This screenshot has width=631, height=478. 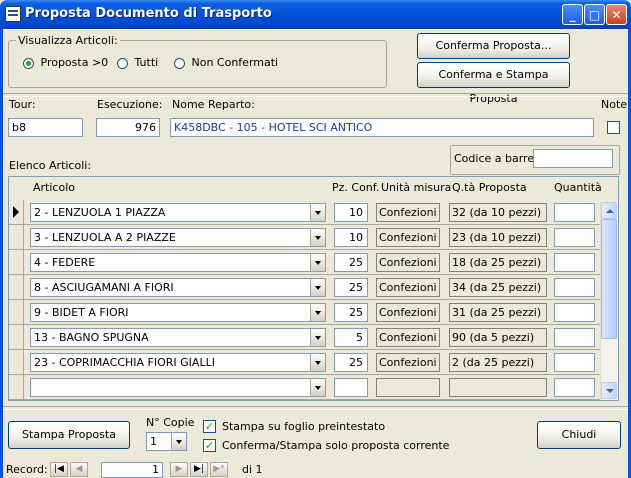 I want to click on form-icon, so click(x=13, y=14).